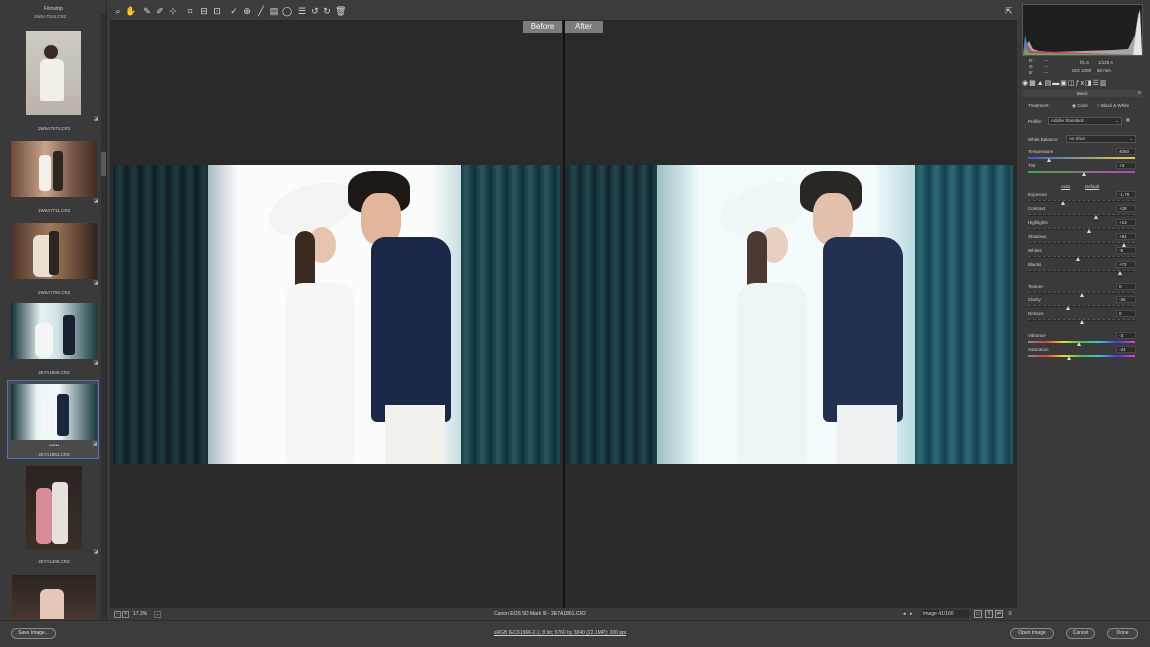 The height and width of the screenshot is (647, 1150). I want to click on effects-icon: ƒx, so click(1080, 83).